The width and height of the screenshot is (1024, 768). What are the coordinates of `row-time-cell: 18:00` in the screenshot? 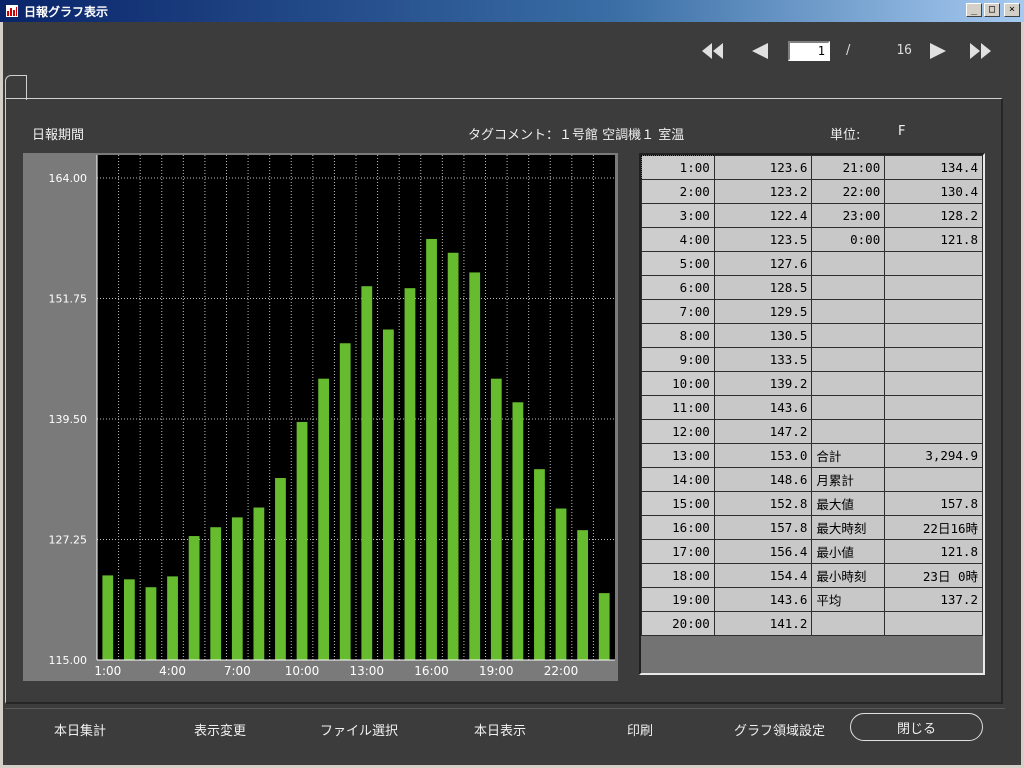 It's located at (678, 575).